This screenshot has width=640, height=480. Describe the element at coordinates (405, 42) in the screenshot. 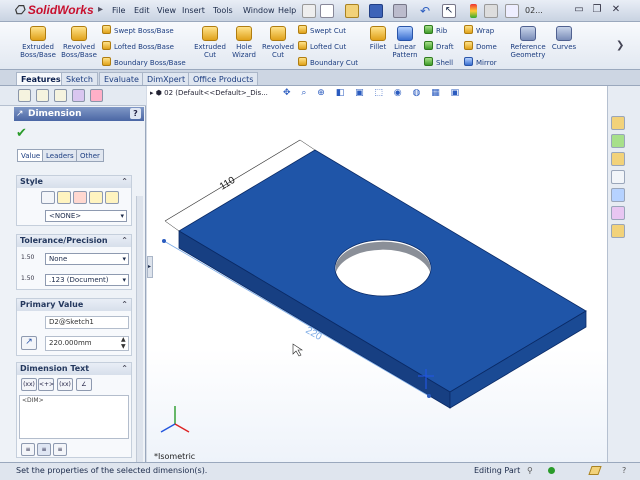

I see `linear-pattern-button: Linear Pattern` at that location.